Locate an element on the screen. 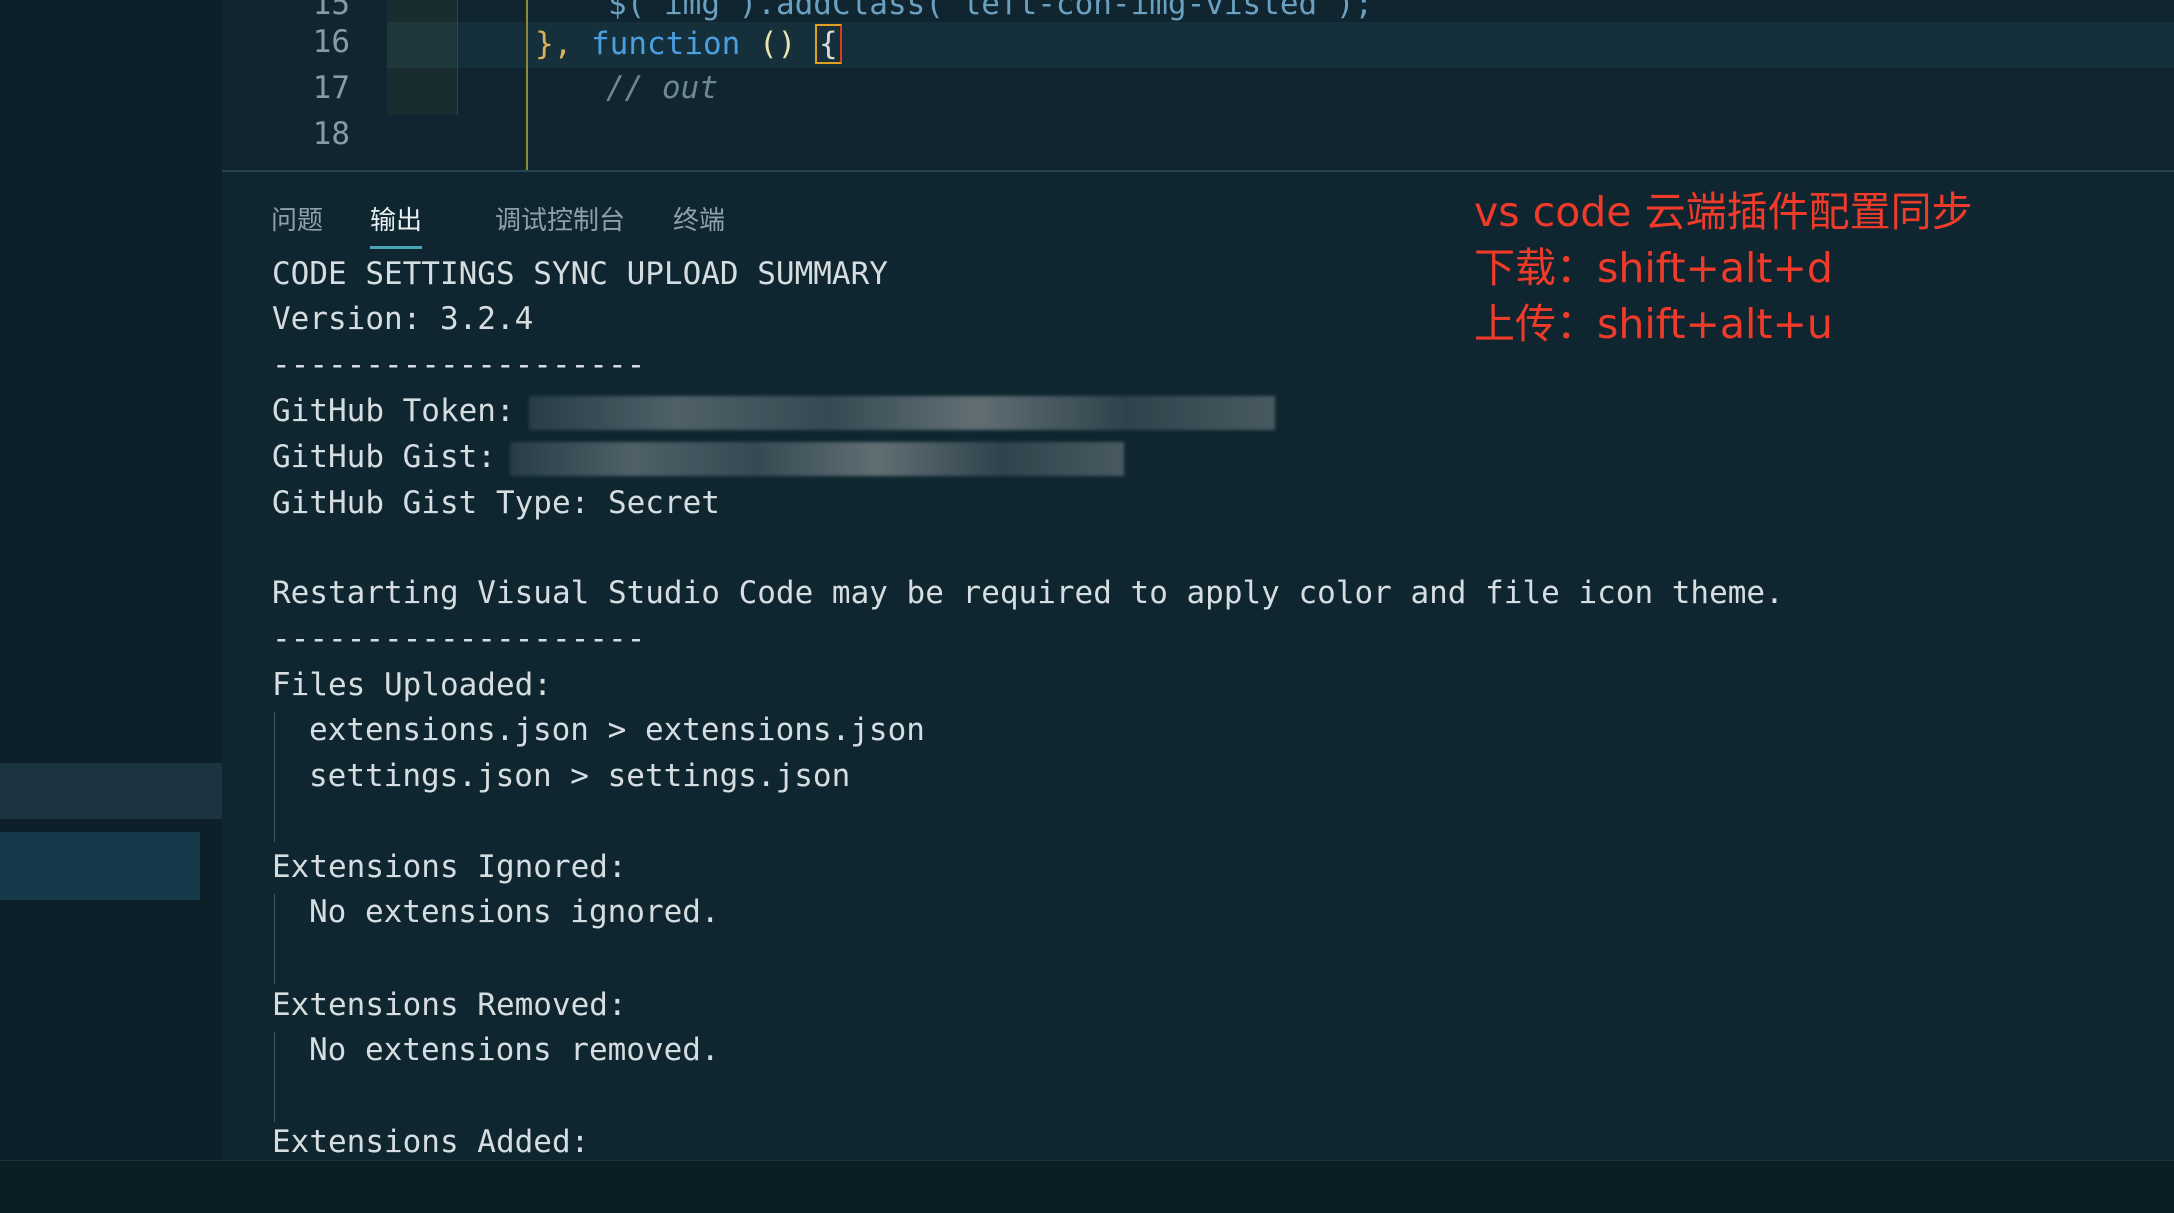 This screenshot has height=1213, width=2174. sidebar-selected-item is located at coordinates (100, 866).